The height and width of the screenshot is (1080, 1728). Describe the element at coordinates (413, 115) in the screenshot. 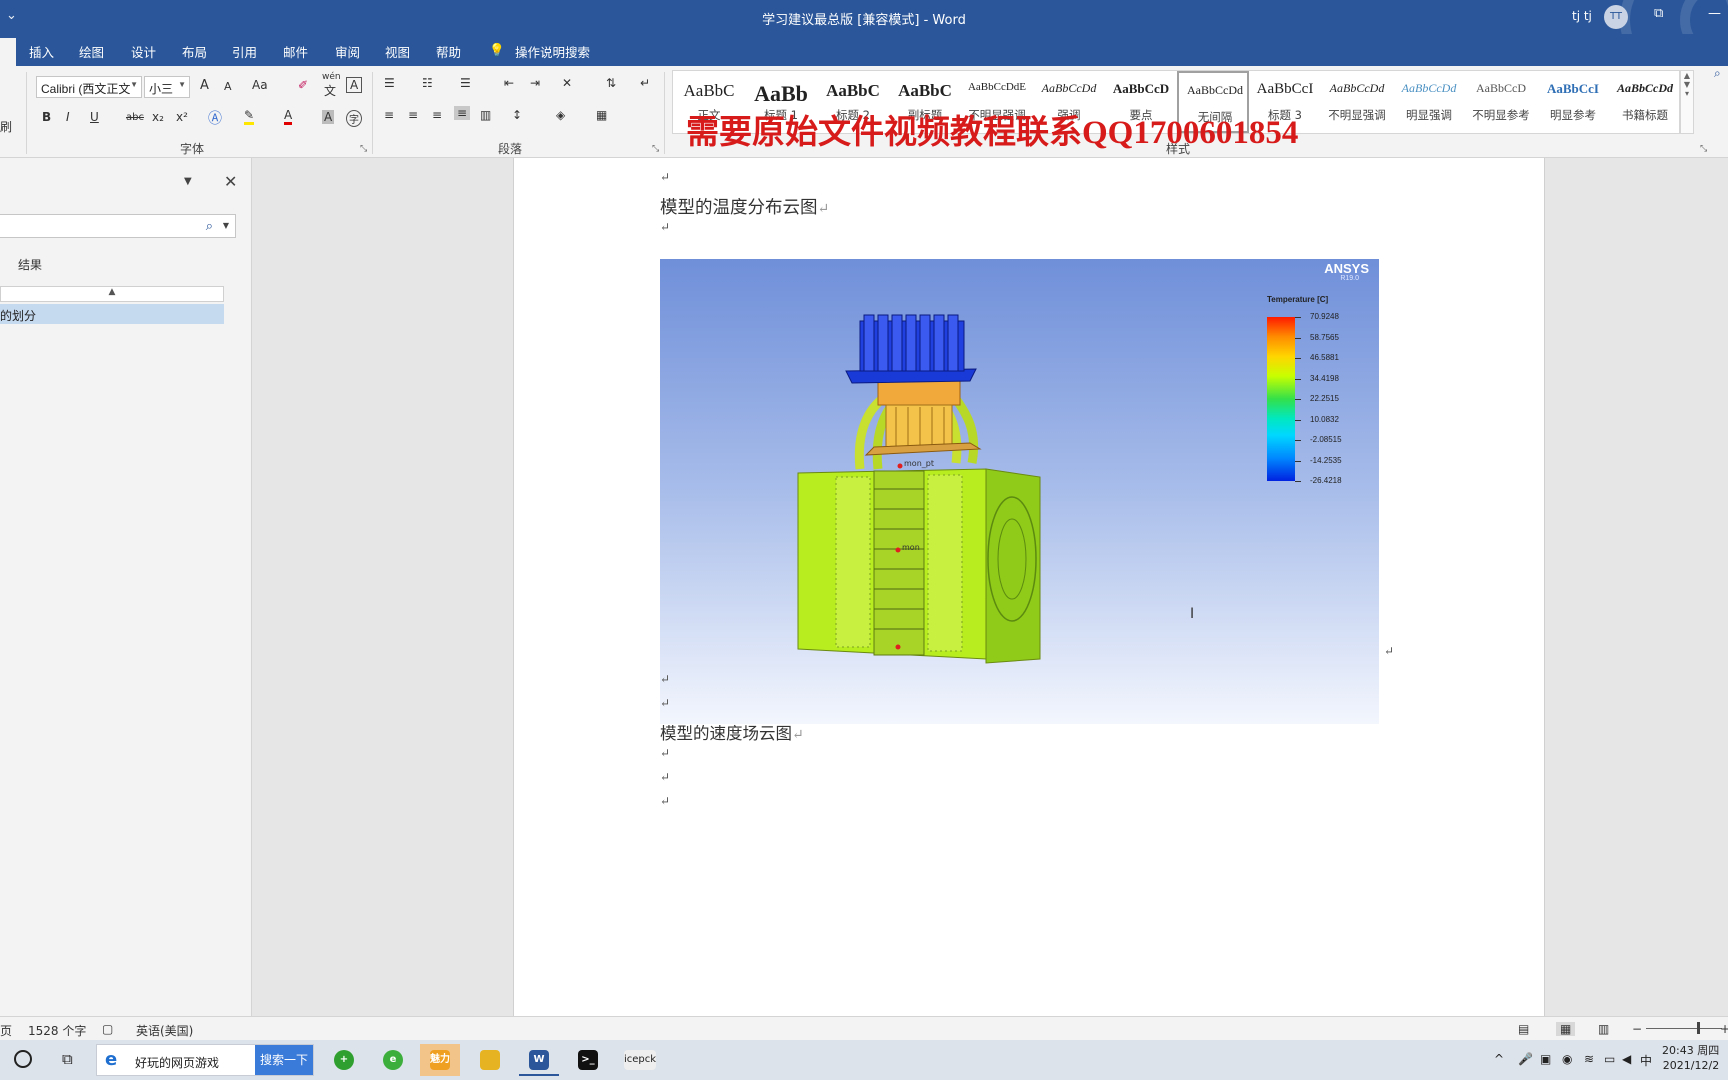

I see `align-center-icon: ≡` at that location.